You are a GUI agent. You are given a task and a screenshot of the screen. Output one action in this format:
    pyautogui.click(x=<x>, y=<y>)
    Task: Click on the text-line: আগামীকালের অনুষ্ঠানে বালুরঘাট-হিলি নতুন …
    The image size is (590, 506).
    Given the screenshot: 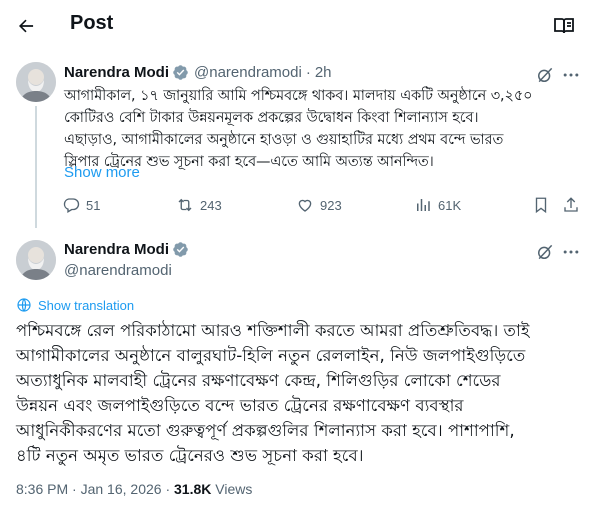 What is the action you would take?
    pyautogui.click(x=271, y=355)
    